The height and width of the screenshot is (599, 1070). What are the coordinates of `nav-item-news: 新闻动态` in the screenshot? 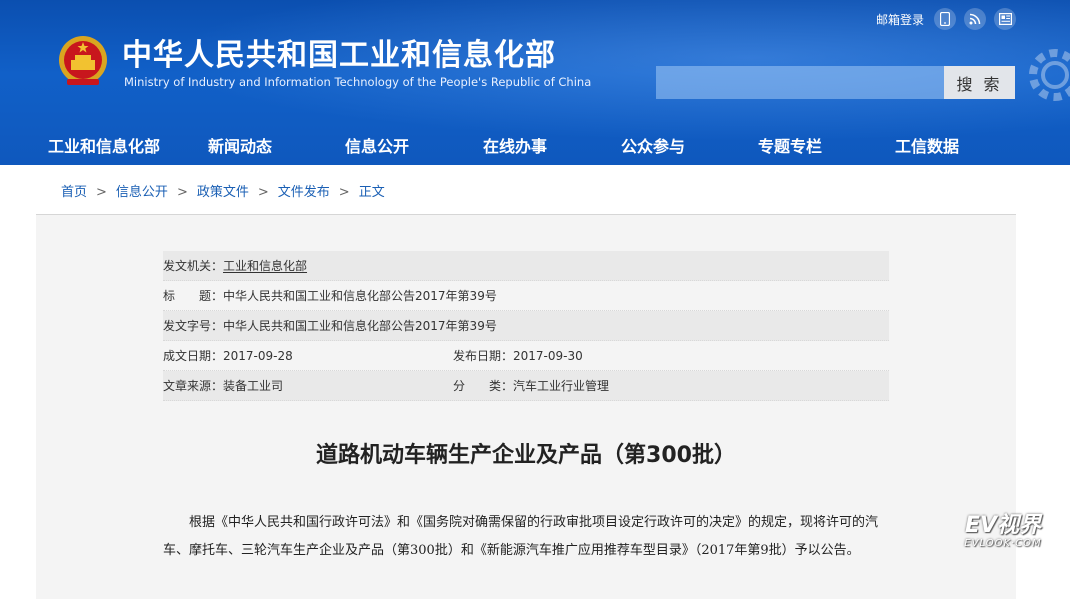 It's located at (240, 145).